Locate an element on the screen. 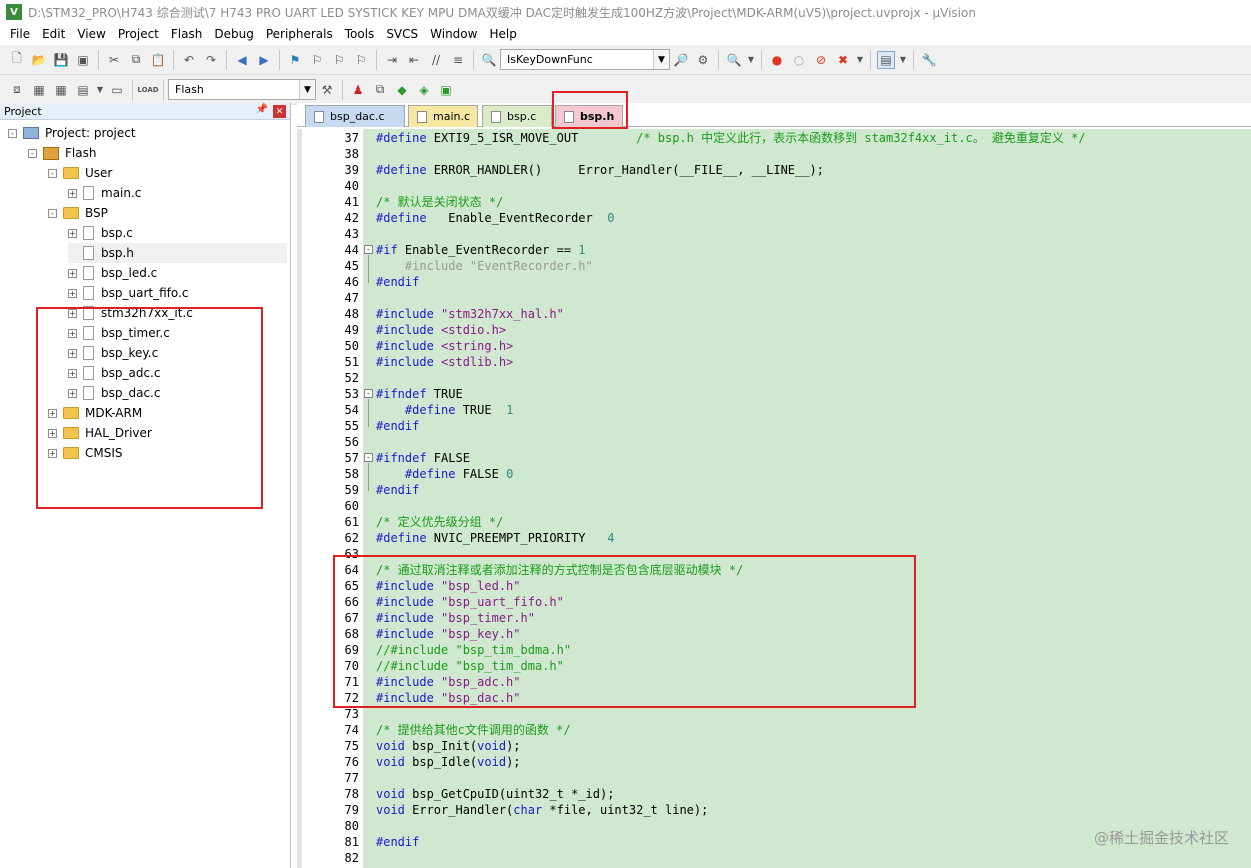 This screenshot has width=1251, height=868. new-file-icon: 🗋 is located at coordinates (17, 60).